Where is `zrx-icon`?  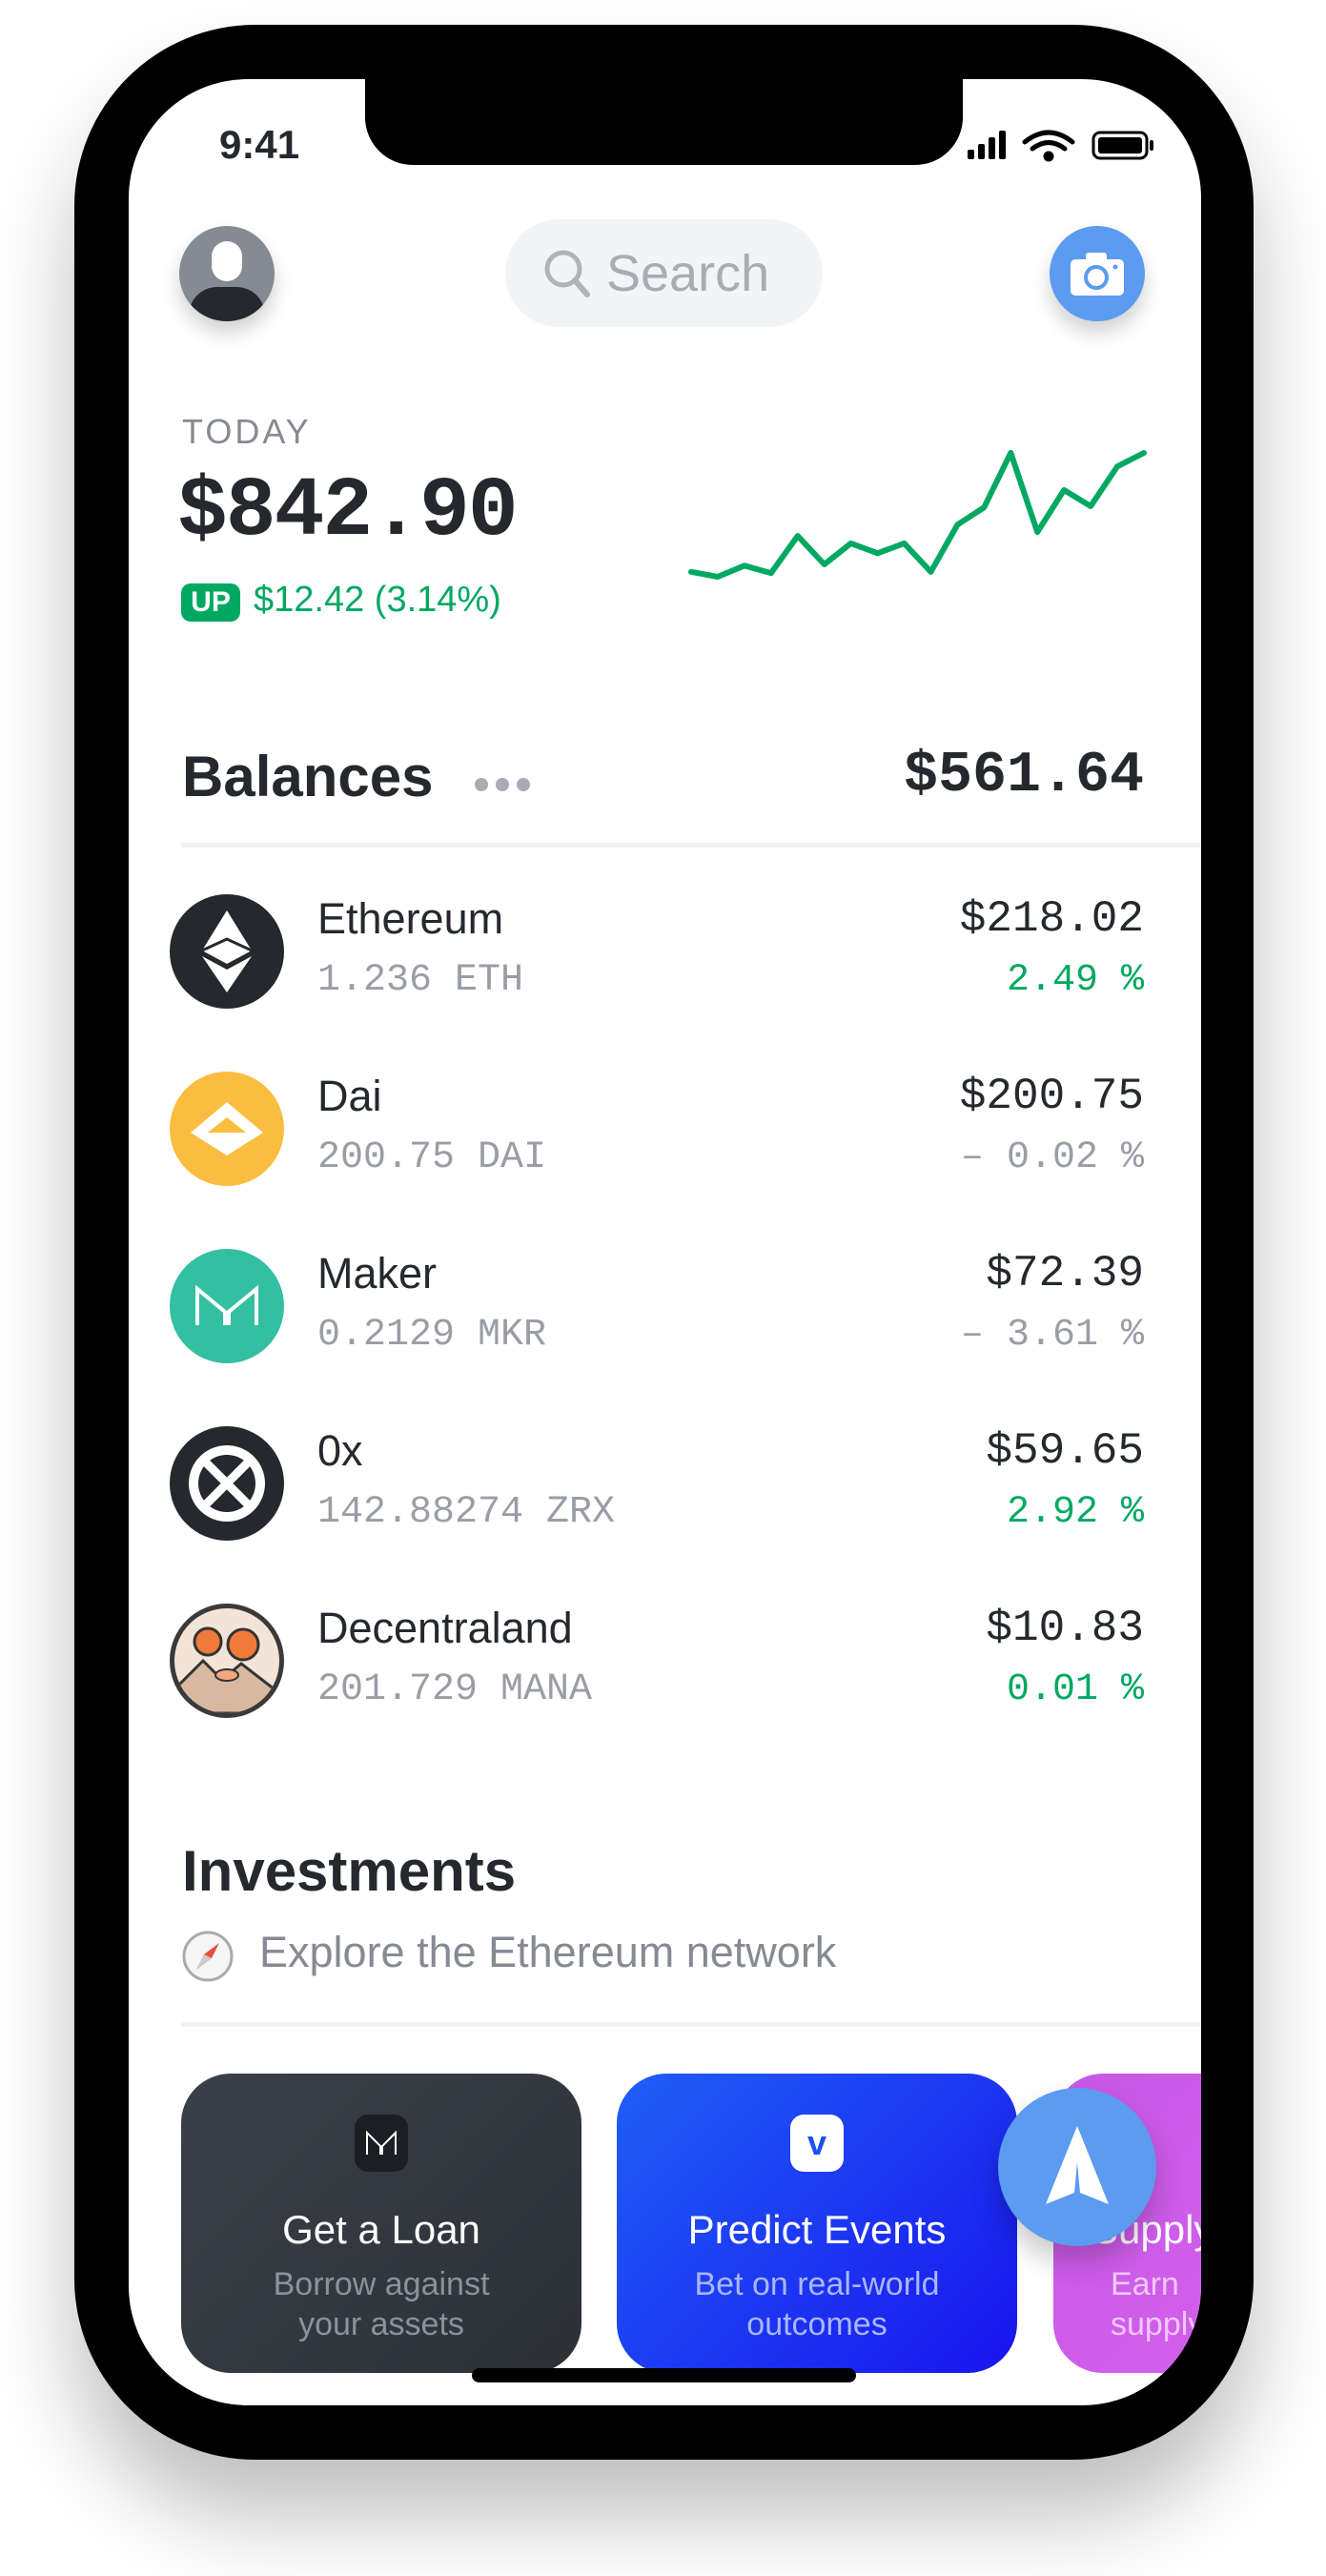 zrx-icon is located at coordinates (227, 1484).